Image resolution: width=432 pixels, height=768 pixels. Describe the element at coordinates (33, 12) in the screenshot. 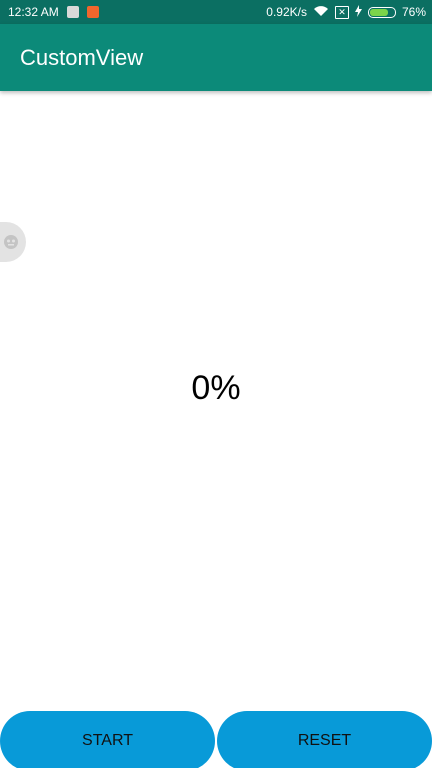

I see `status-time: 12:32 AM` at that location.